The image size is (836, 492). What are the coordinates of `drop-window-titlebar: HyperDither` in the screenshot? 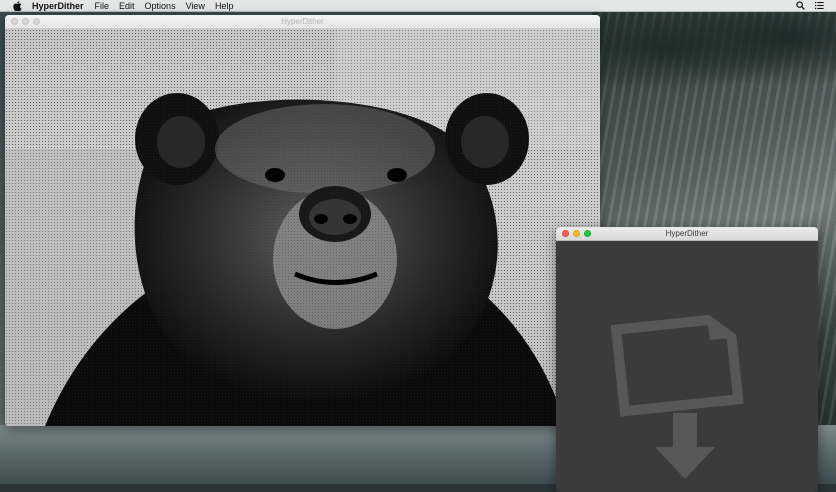 It's located at (687, 234).